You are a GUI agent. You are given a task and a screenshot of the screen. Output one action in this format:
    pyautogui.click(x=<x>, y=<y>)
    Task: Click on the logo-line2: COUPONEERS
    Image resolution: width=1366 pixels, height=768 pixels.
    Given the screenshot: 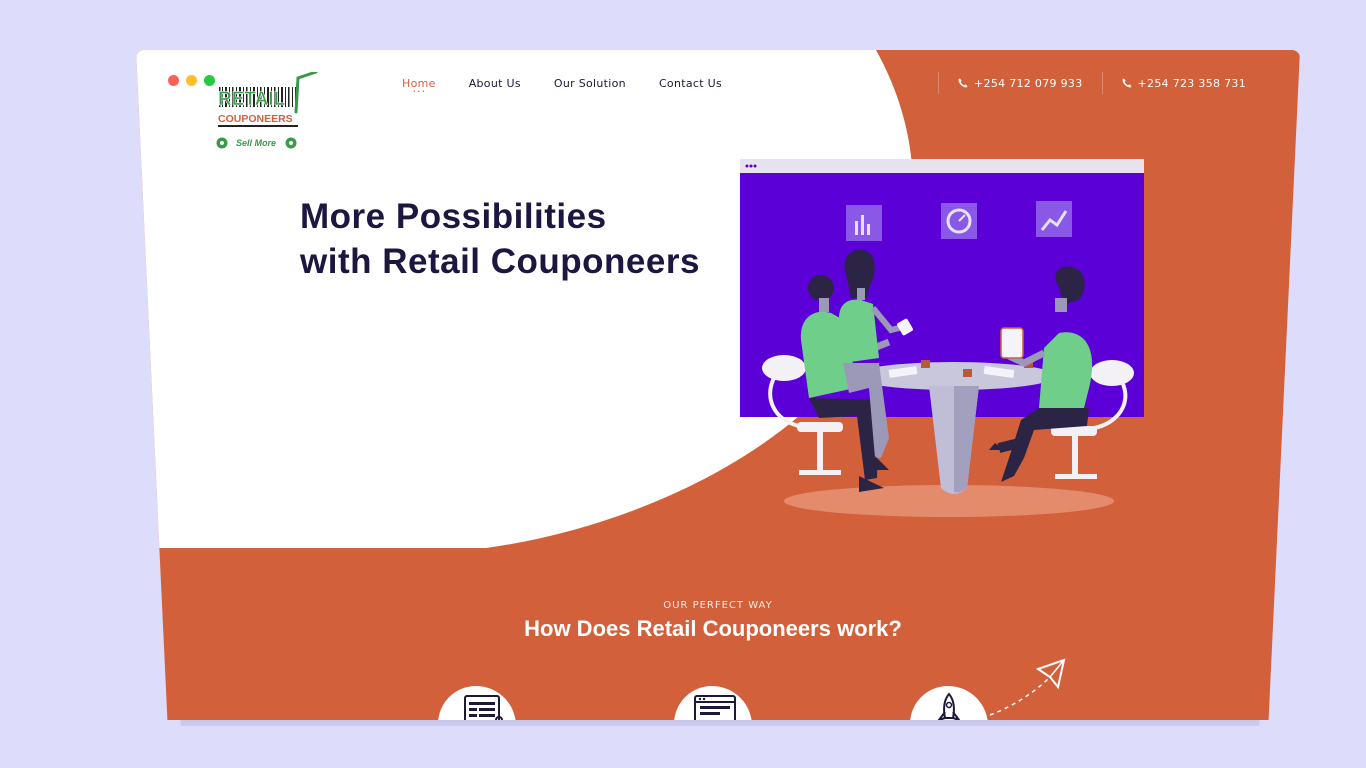 What is the action you would take?
    pyautogui.click(x=255, y=119)
    